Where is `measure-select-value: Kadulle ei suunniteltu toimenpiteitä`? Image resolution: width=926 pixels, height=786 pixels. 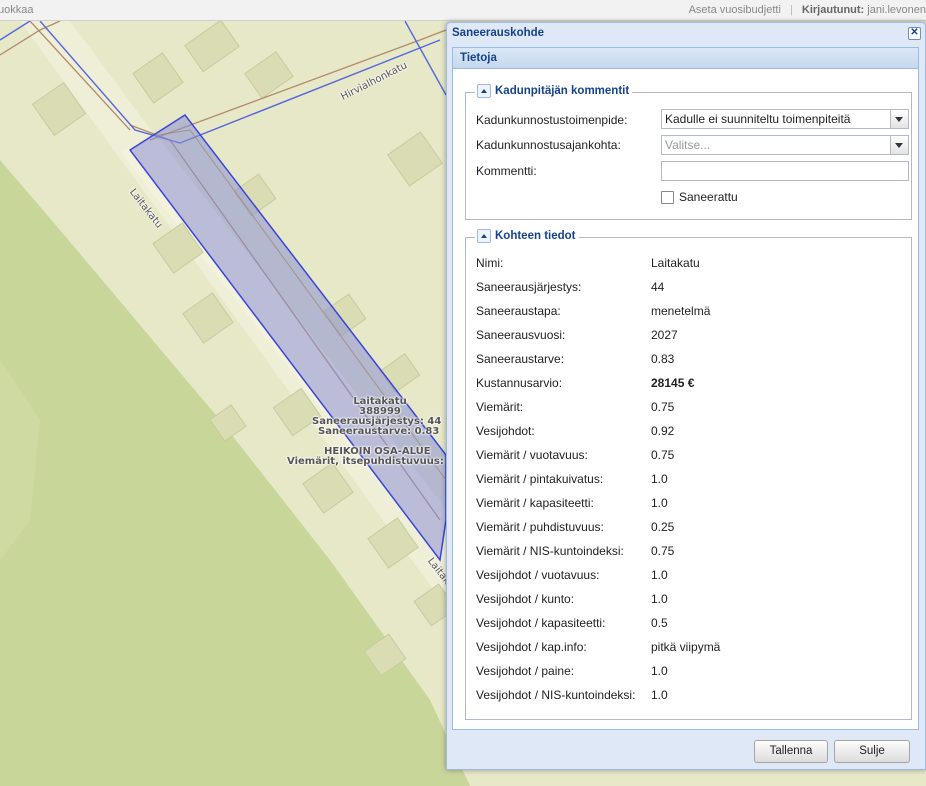
measure-select-value: Kadulle ei suunniteltu toimenpiteitä is located at coordinates (758, 119).